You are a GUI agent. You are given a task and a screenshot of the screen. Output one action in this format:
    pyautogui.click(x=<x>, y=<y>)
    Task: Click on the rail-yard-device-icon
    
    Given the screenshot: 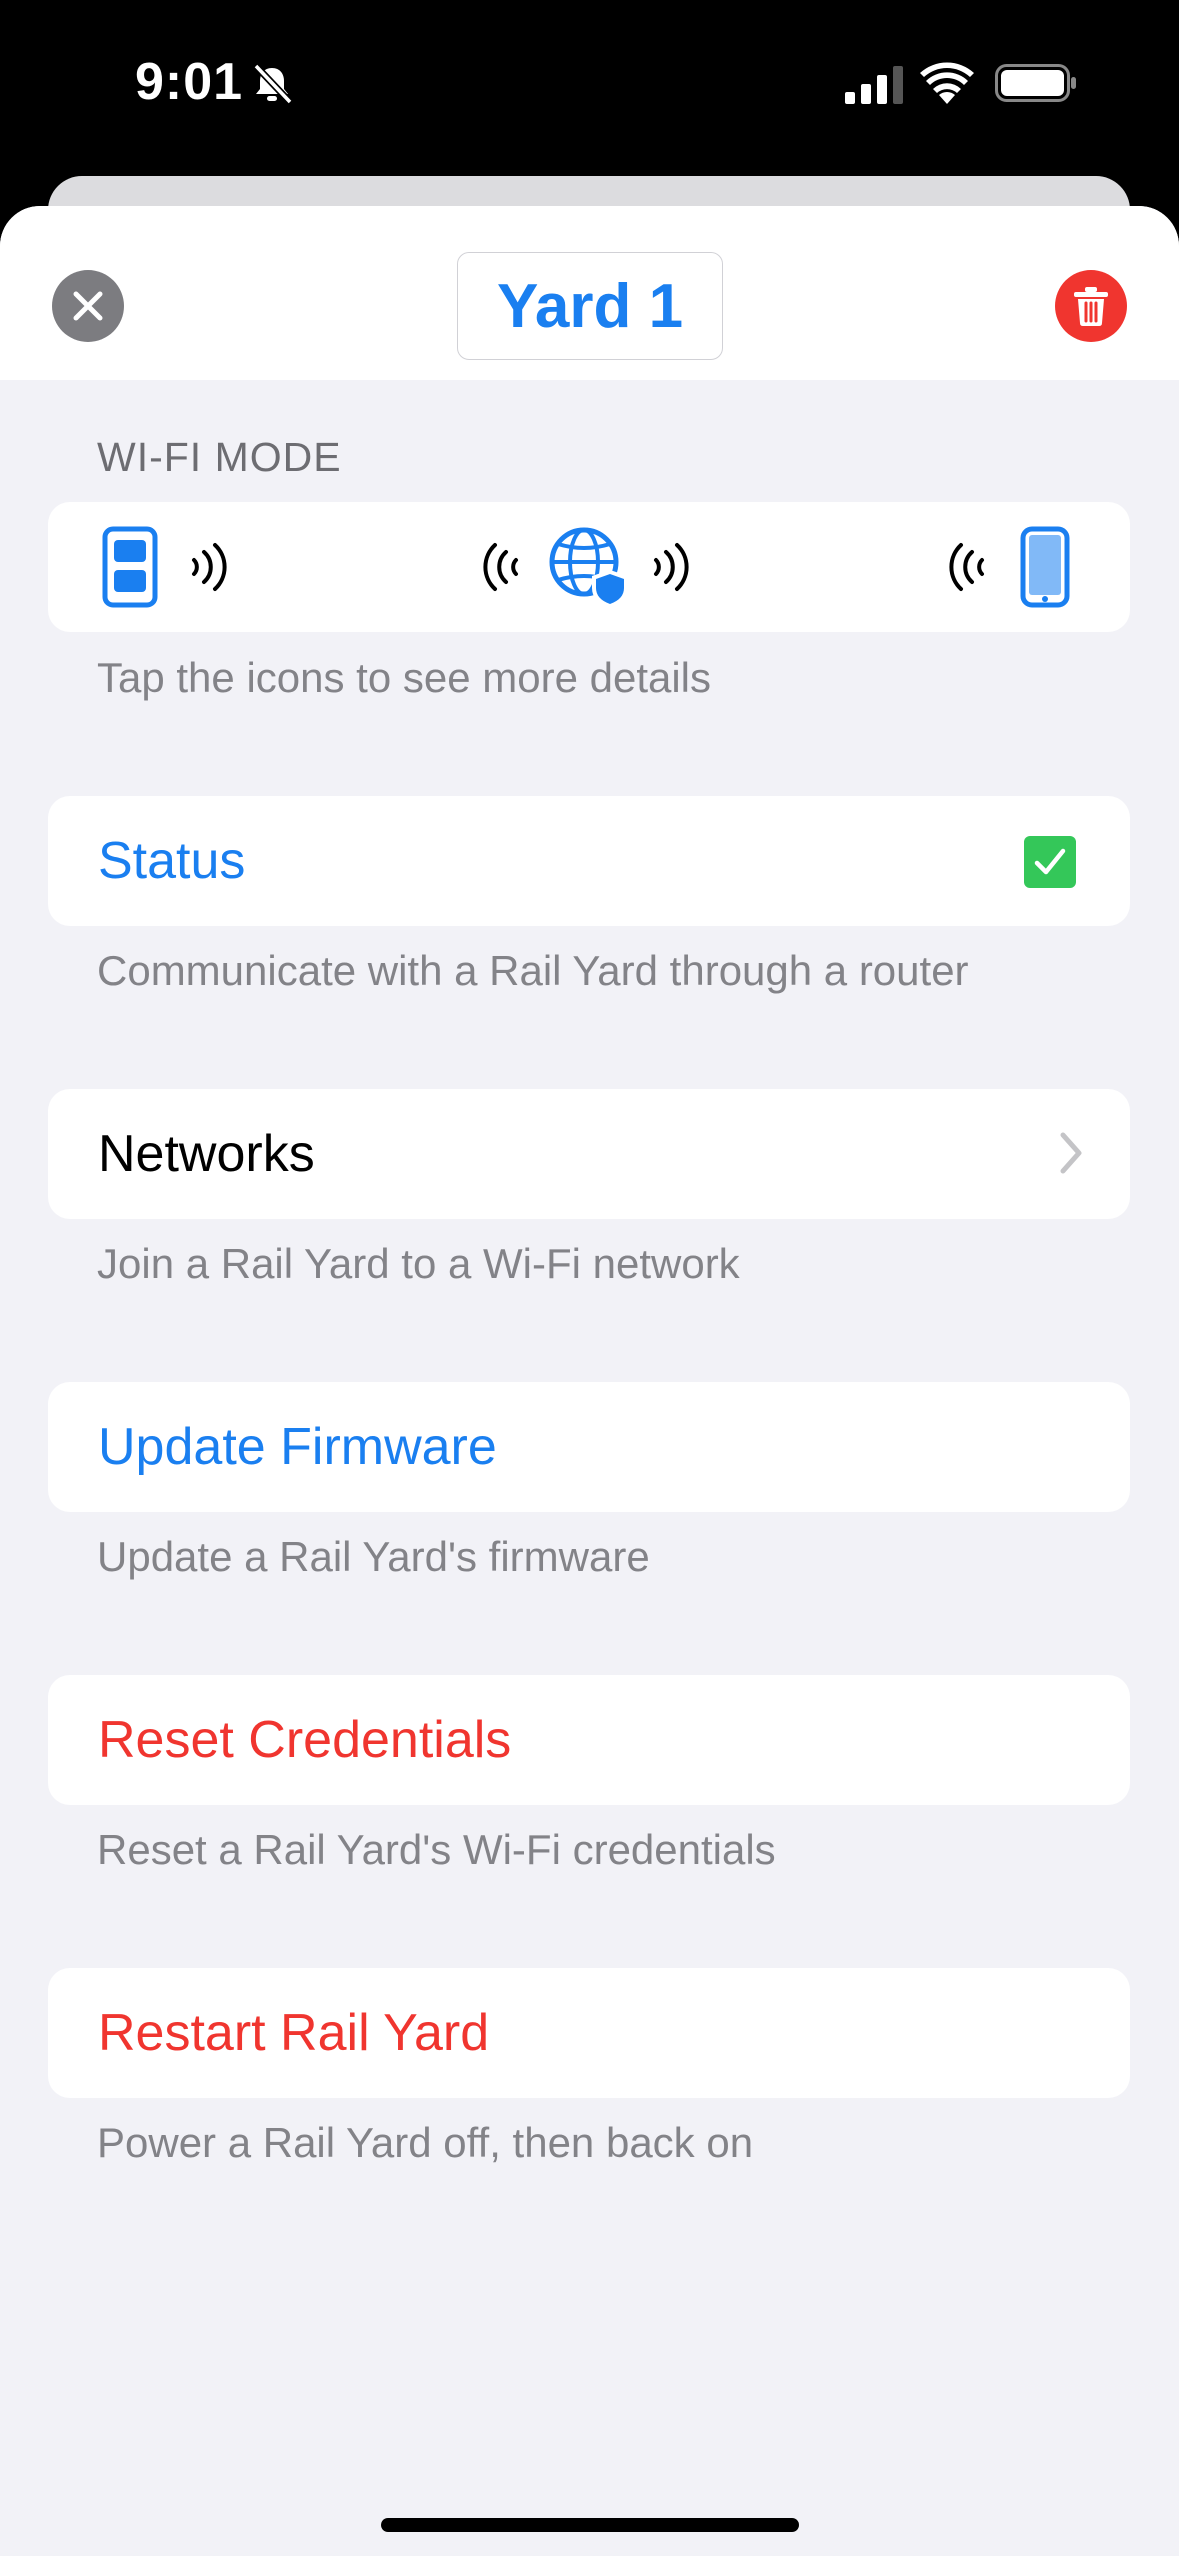 What is the action you would take?
    pyautogui.click(x=130, y=569)
    